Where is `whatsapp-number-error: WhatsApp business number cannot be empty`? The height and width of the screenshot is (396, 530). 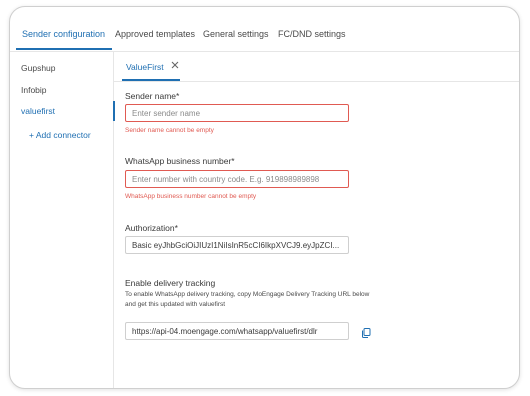 whatsapp-number-error: WhatsApp business number cannot be empty is located at coordinates (191, 196).